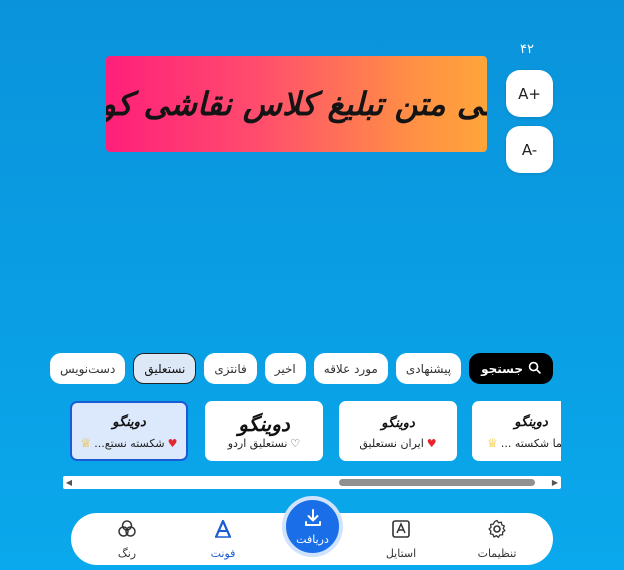 Image resolution: width=624 pixels, height=570 pixels. Describe the element at coordinates (437, 482) in the screenshot. I see `scroll-thumb` at that location.